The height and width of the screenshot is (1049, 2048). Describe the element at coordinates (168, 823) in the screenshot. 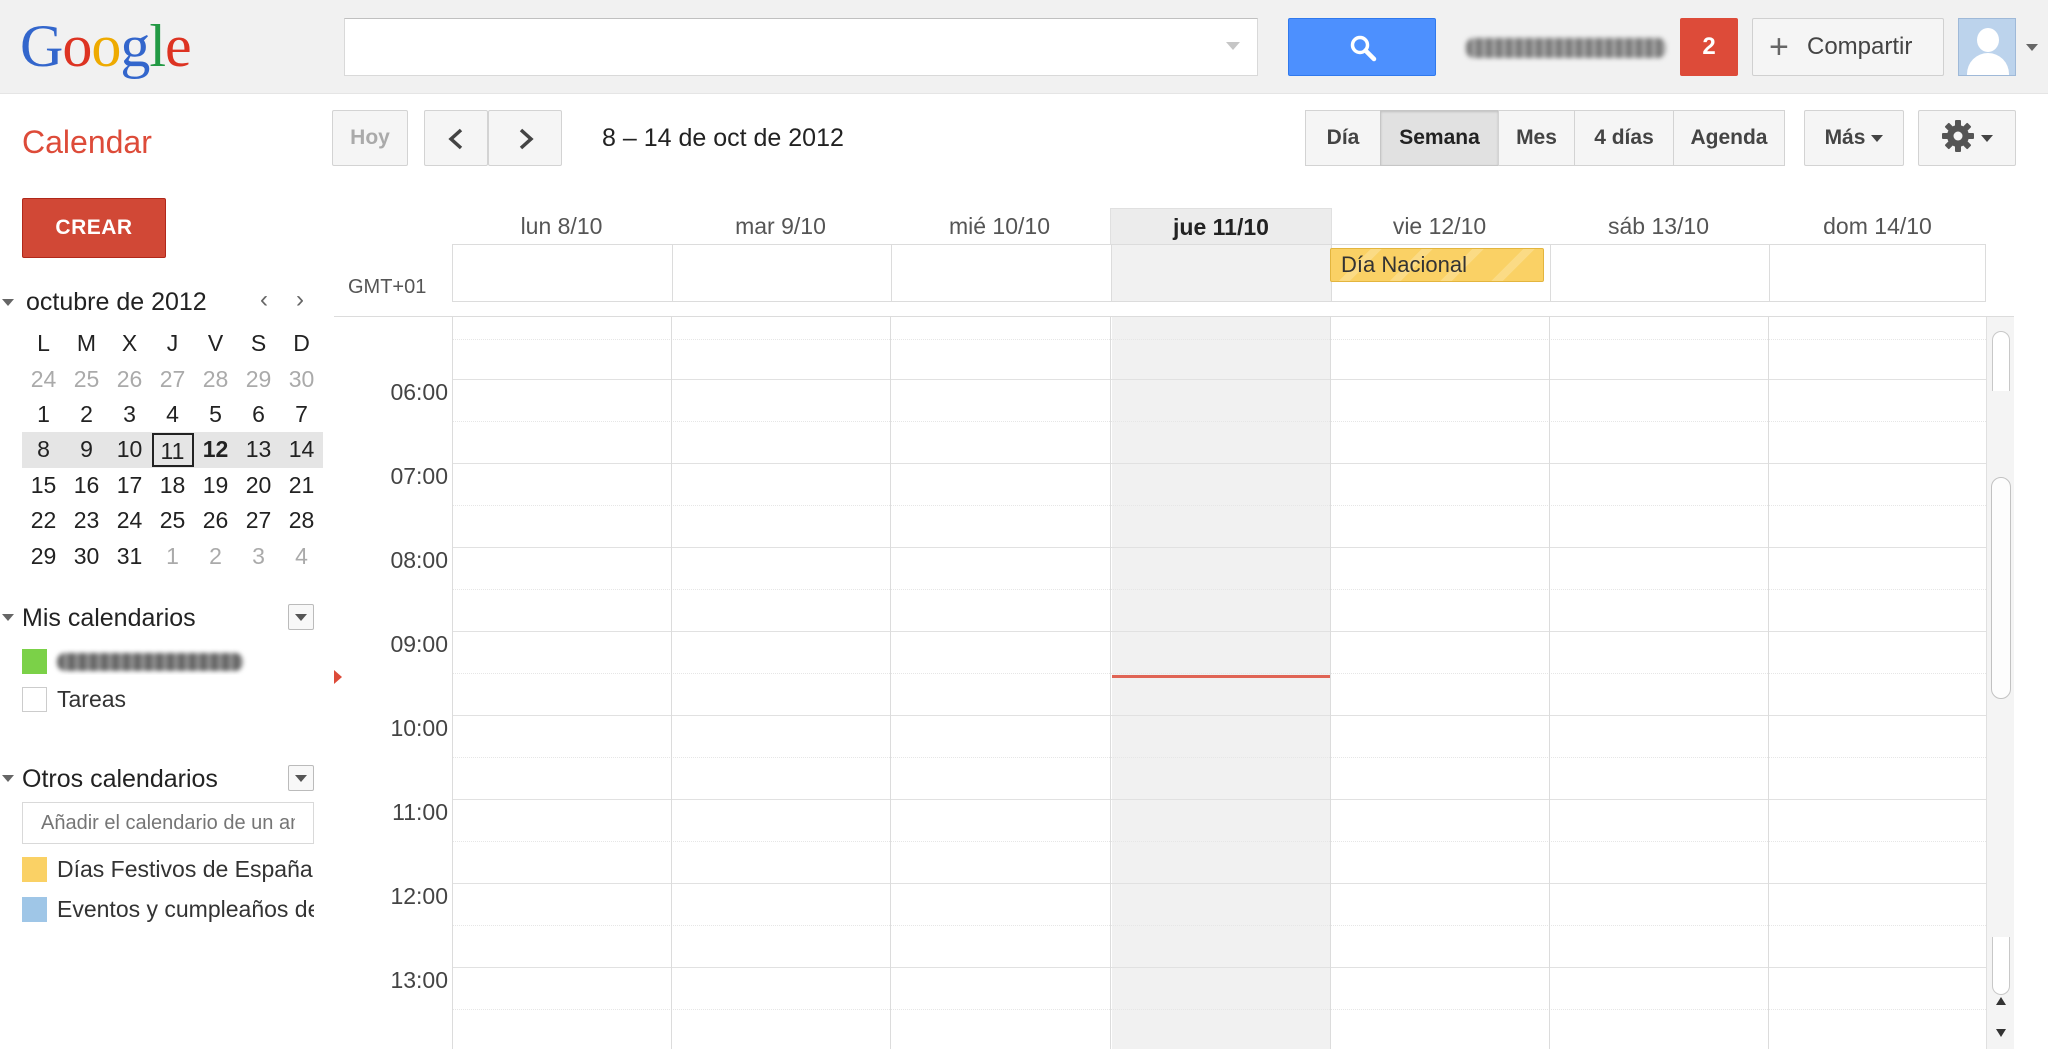

I see `add-friend-calendar-input` at that location.